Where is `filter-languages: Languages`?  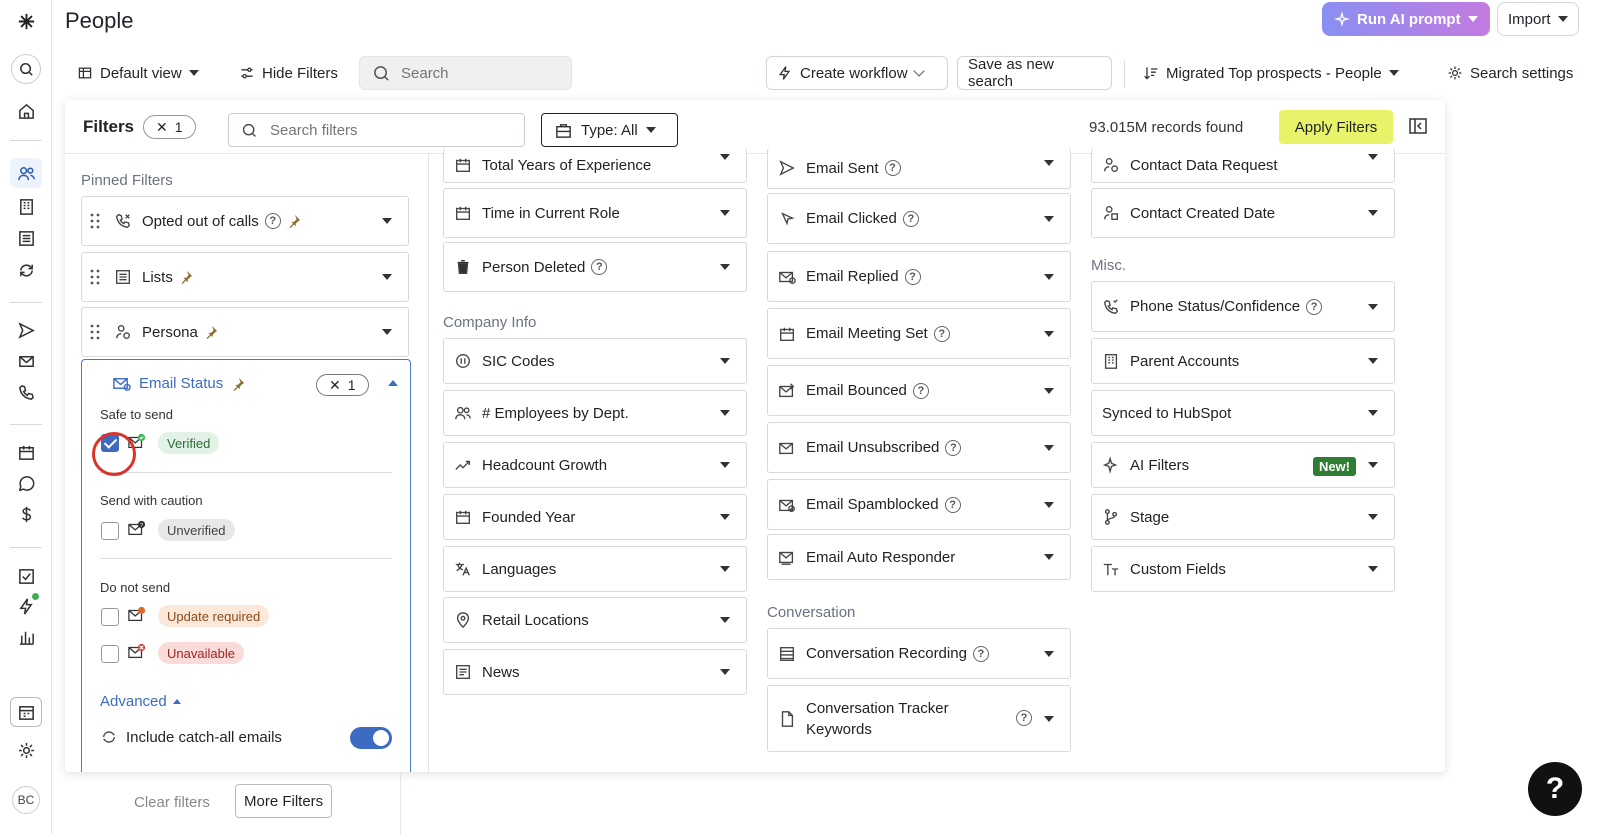
filter-languages: Languages is located at coordinates (595, 569).